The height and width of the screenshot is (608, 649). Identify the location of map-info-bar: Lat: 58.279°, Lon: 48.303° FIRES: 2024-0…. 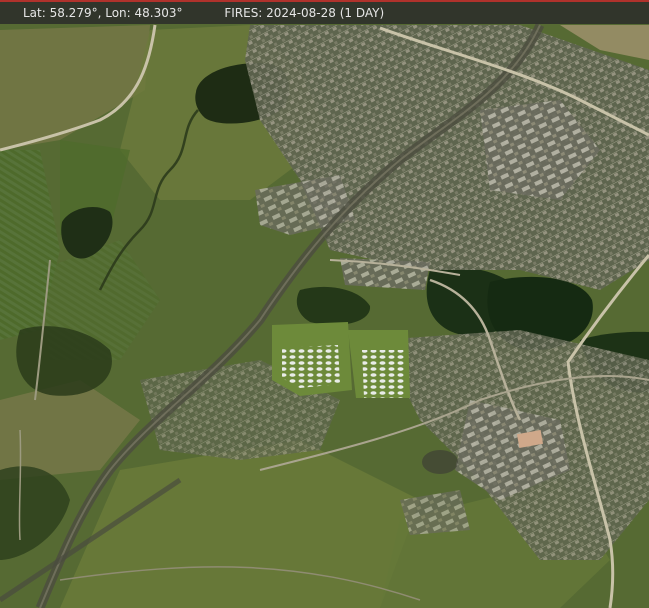
(324, 13).